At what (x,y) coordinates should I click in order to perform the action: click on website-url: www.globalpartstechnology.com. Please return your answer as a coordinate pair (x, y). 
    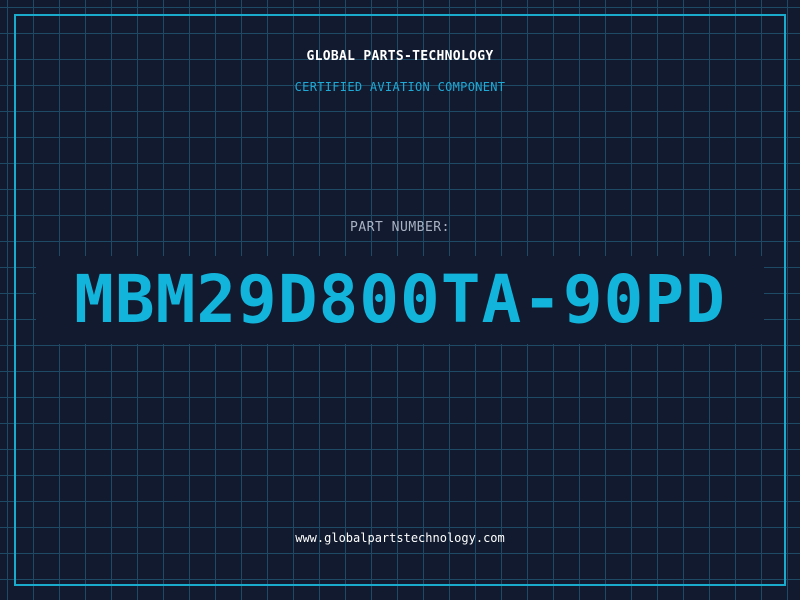
    Looking at the image, I should click on (400, 538).